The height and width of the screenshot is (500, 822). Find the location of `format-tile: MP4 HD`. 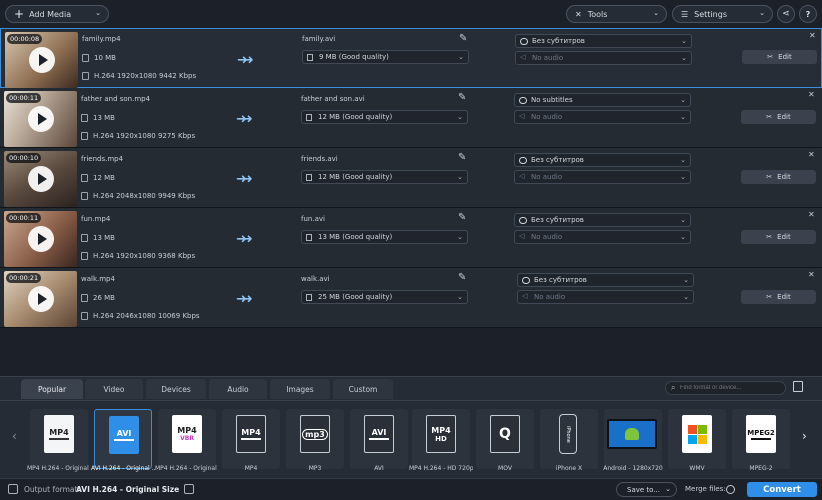

format-tile: MP4 HD is located at coordinates (441, 439).